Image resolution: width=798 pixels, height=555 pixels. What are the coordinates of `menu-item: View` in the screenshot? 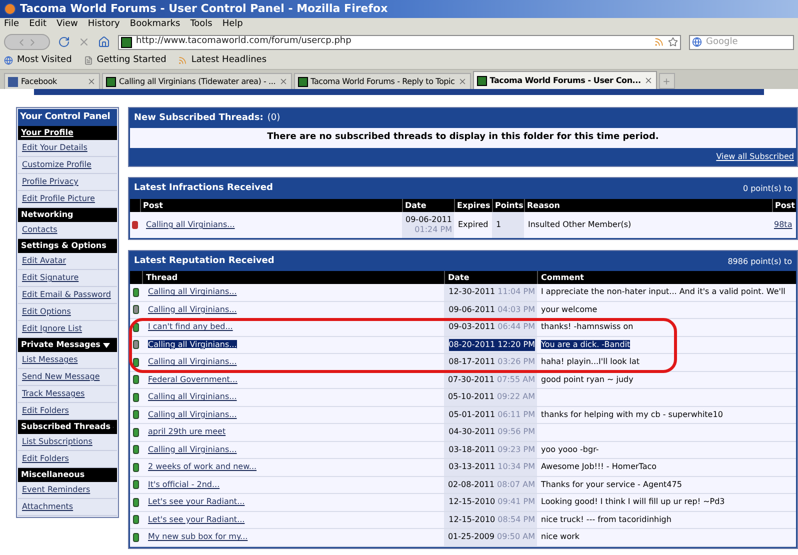 It's located at (67, 25).